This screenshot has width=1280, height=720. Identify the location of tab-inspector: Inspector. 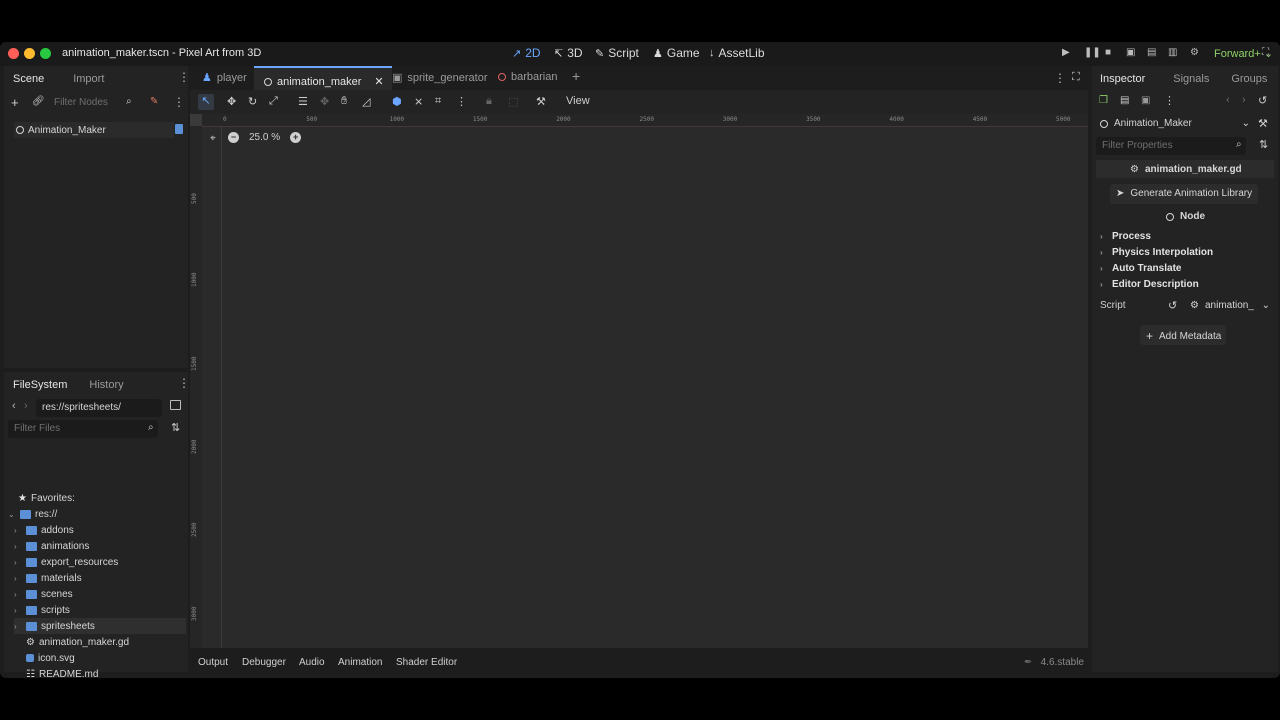
(1122, 79).